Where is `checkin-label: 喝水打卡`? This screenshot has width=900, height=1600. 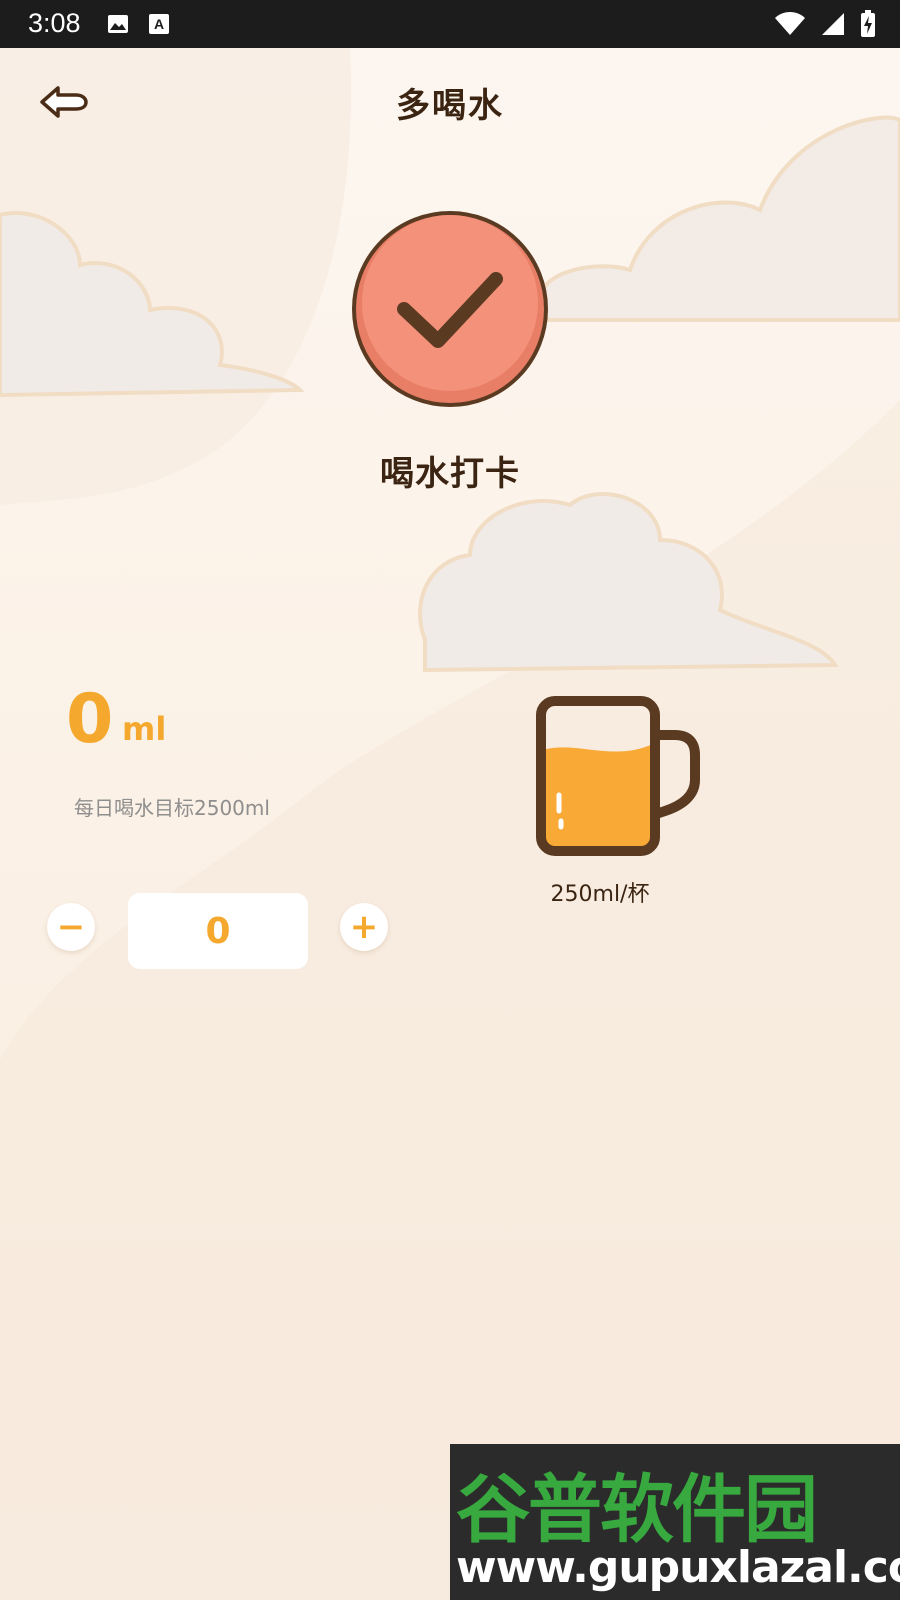 checkin-label: 喝水打卡 is located at coordinates (450, 474).